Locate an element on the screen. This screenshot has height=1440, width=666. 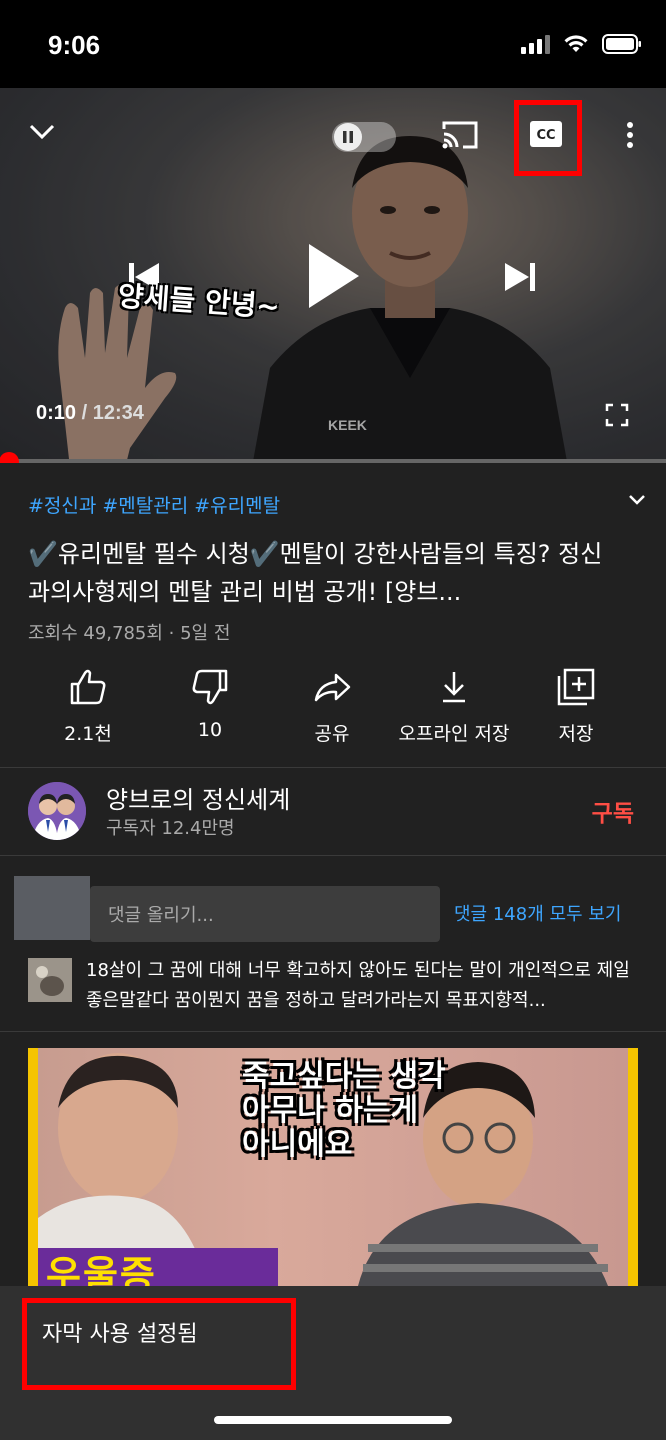
caption-line: 아니에요 is located at coordinates (297, 1144).